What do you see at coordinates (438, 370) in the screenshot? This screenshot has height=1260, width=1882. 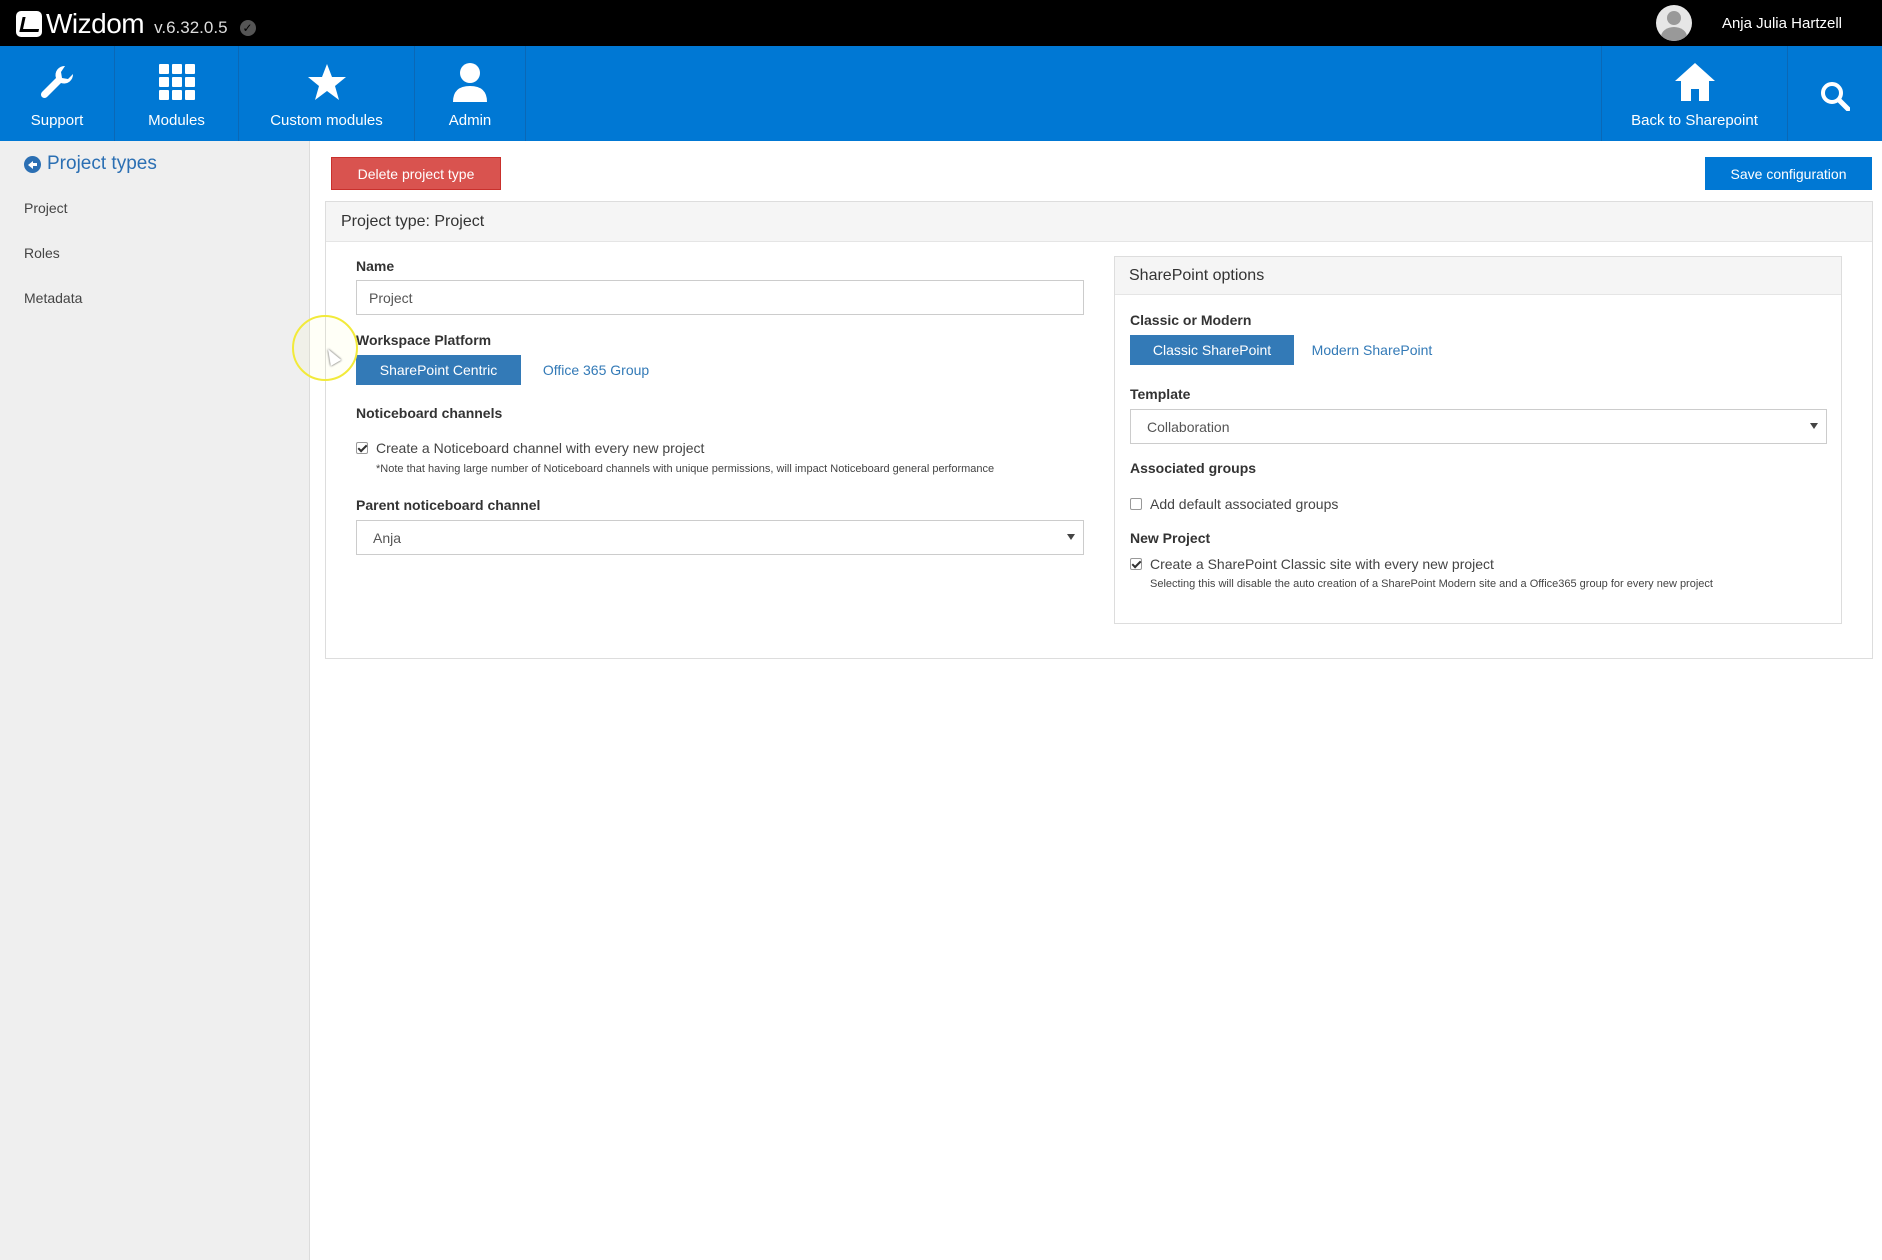 I see `sharepoint-centric-option: SharePoint Centric` at bounding box center [438, 370].